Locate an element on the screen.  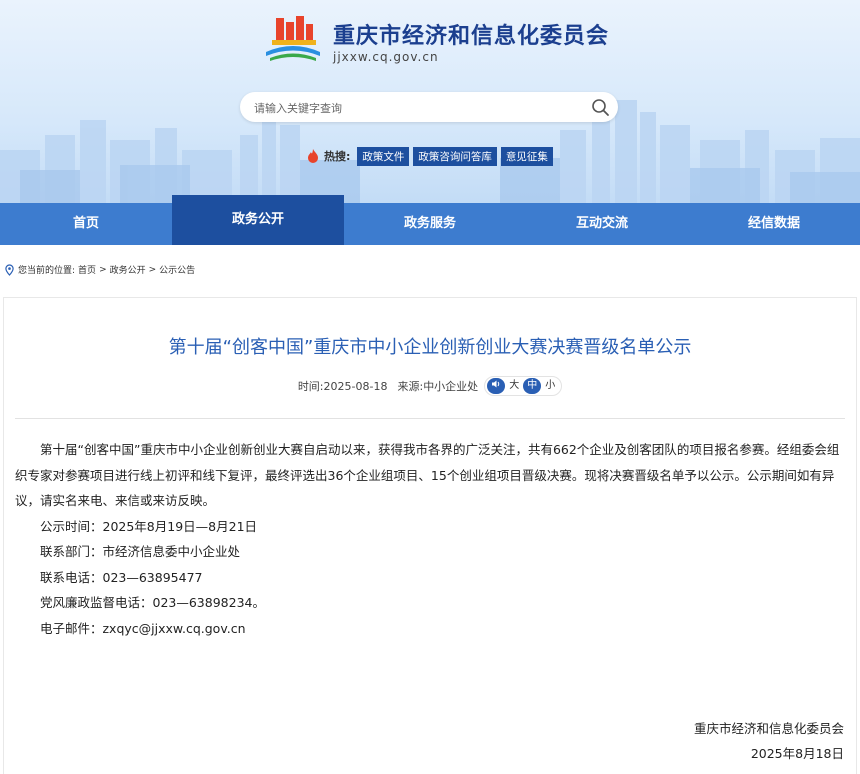
font-size-switcher: 大 中 小 is located at coordinates (523, 386).